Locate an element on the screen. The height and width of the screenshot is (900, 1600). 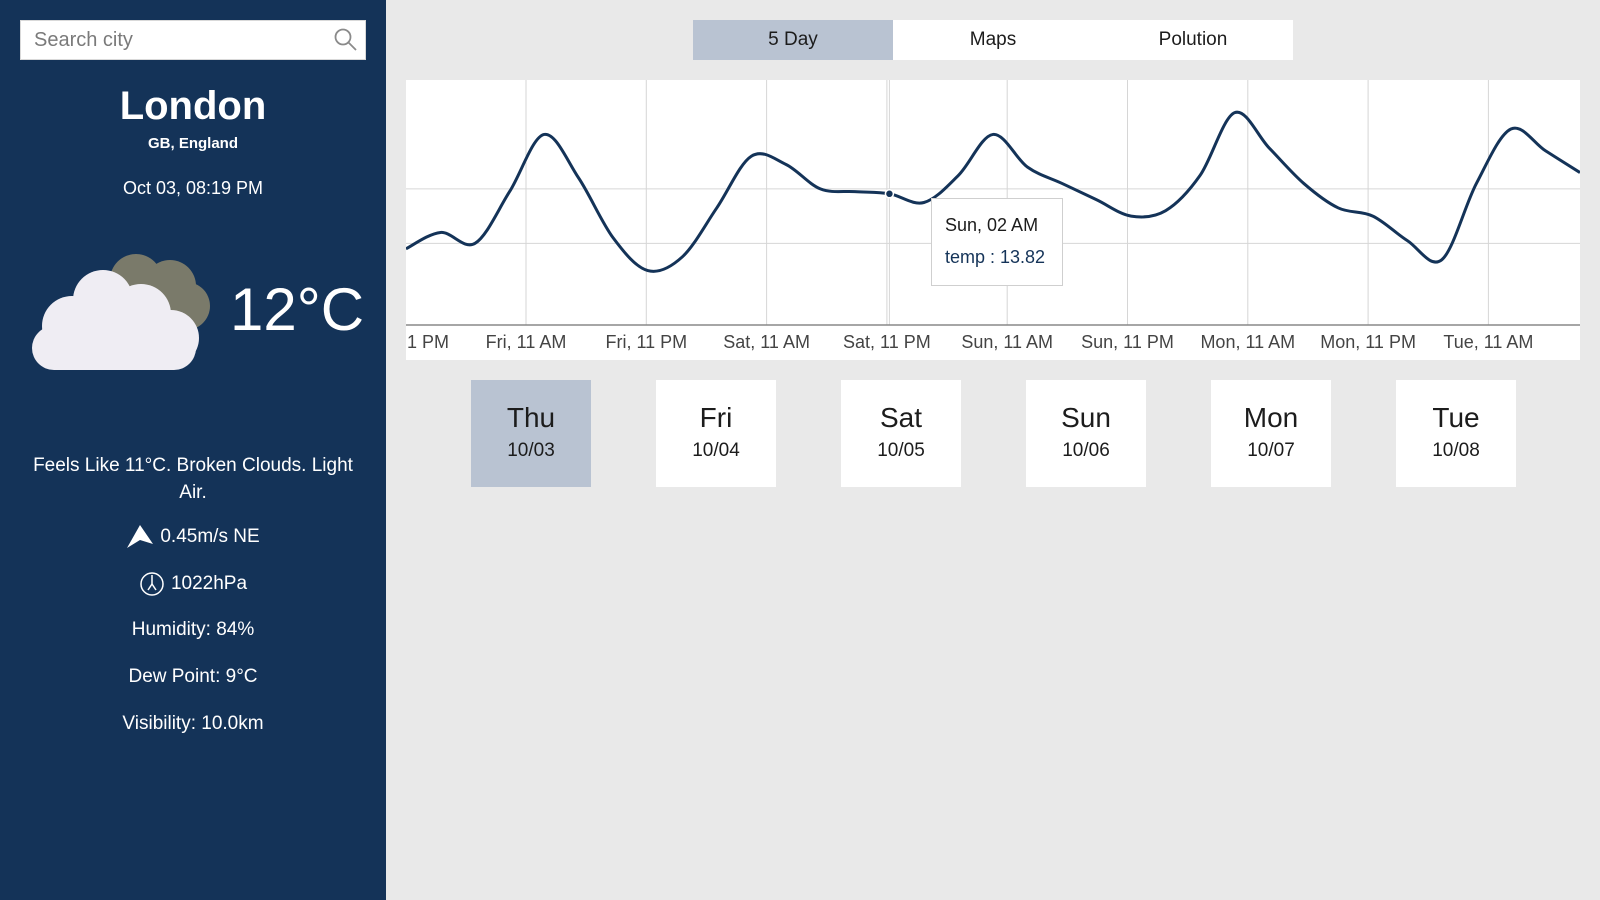
day-date: 10/03 is located at coordinates (531, 450).